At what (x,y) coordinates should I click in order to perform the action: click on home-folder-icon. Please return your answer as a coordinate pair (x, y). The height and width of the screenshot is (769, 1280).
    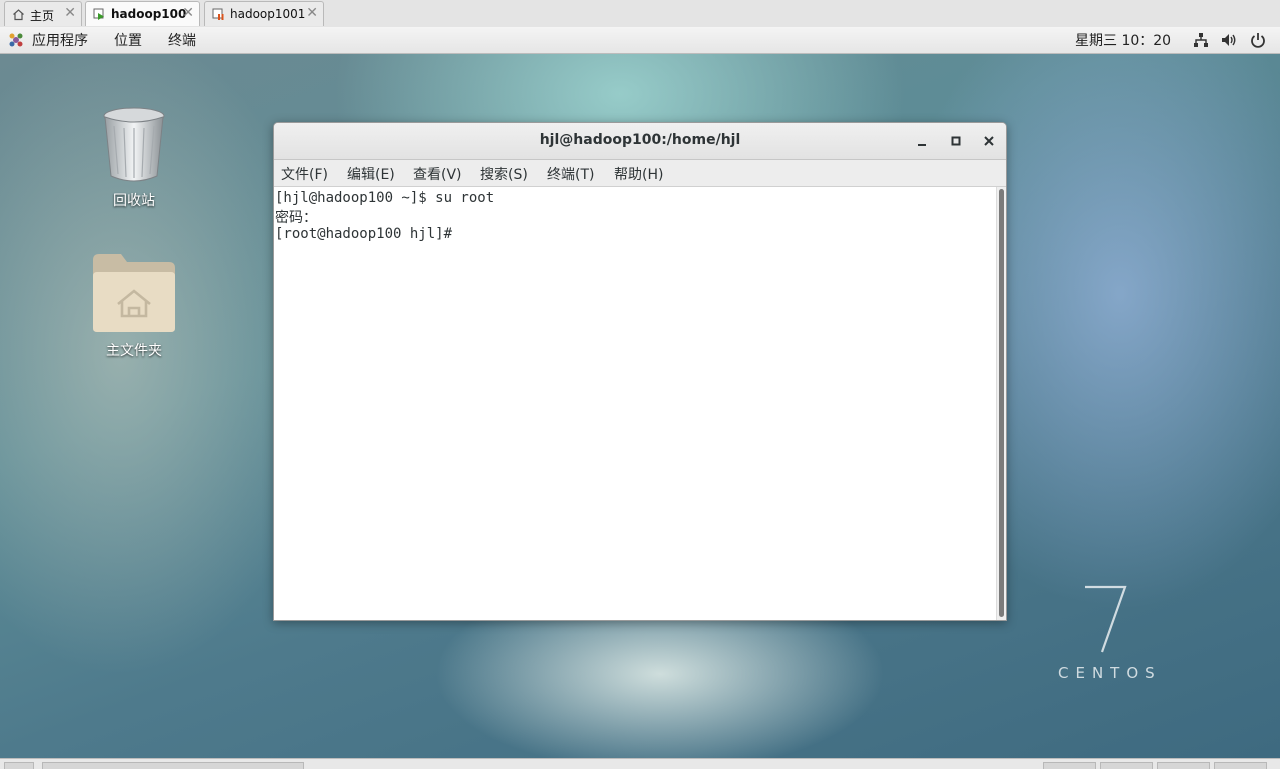
    Looking at the image, I should click on (134, 293).